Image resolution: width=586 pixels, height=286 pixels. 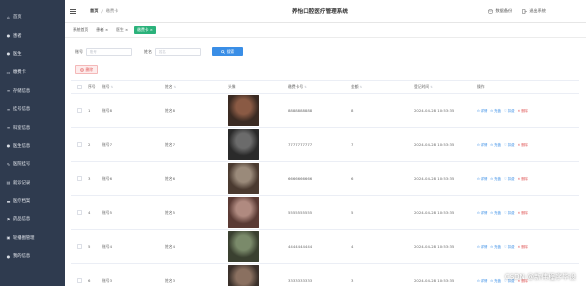 What do you see at coordinates (94, 11) in the screenshot?
I see `breadcrumb-home: 首页` at bounding box center [94, 11].